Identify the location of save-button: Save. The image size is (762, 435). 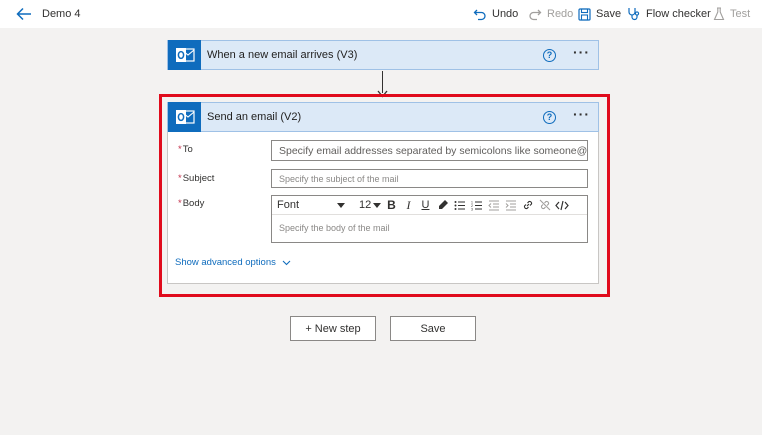
(433, 328).